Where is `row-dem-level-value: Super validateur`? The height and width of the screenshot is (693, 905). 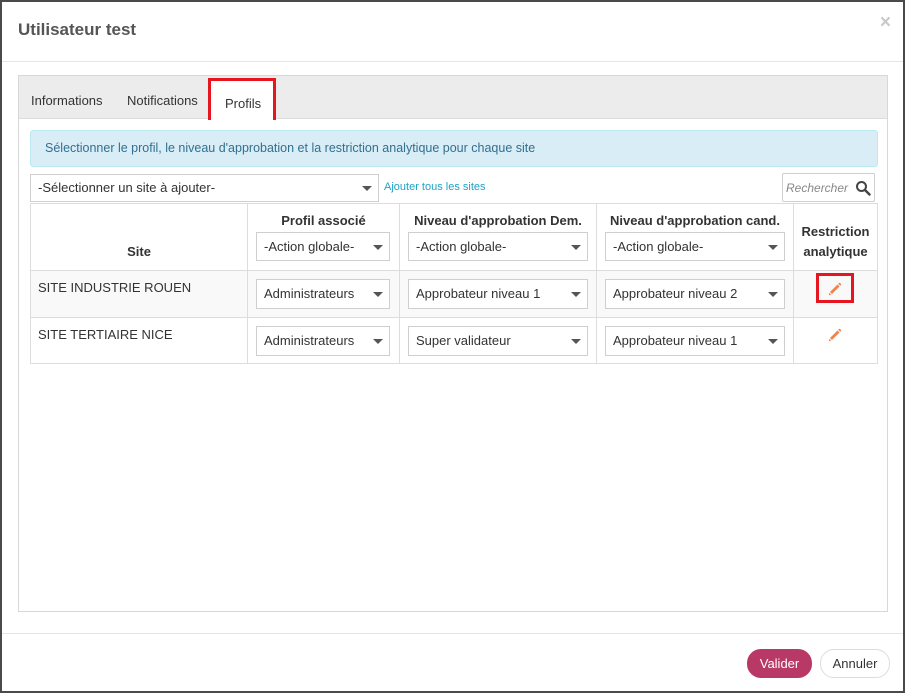
row-dem-level-value: Super validateur is located at coordinates (463, 340).